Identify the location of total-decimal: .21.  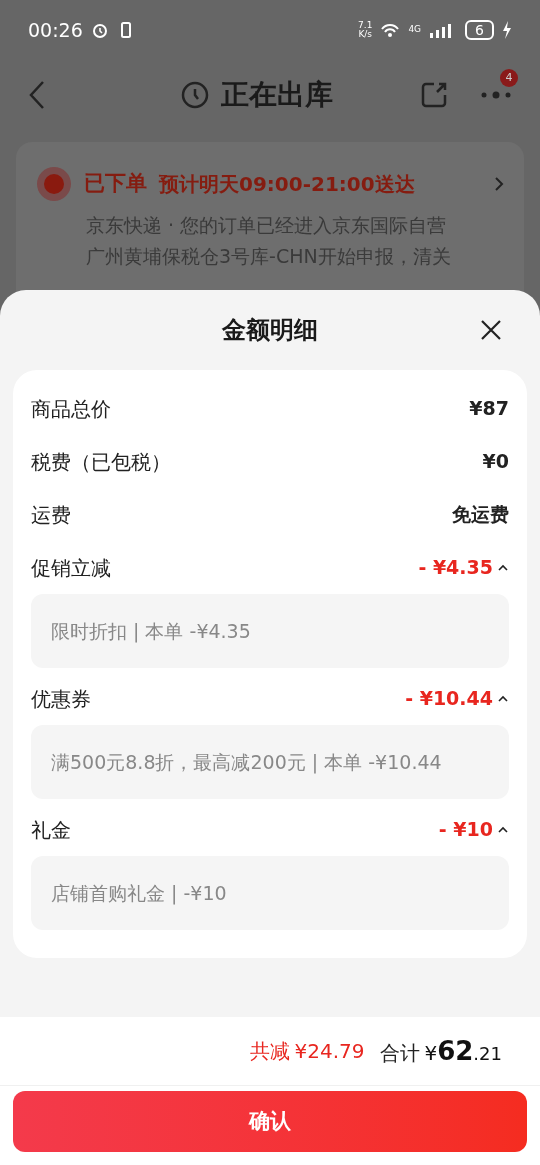
(487, 1053).